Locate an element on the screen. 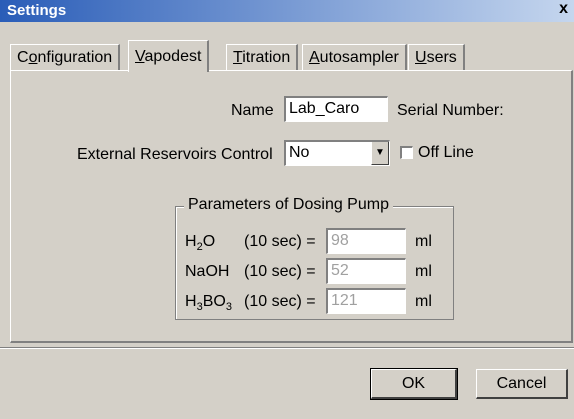  naoh-value-field: 52 is located at coordinates (366, 271).